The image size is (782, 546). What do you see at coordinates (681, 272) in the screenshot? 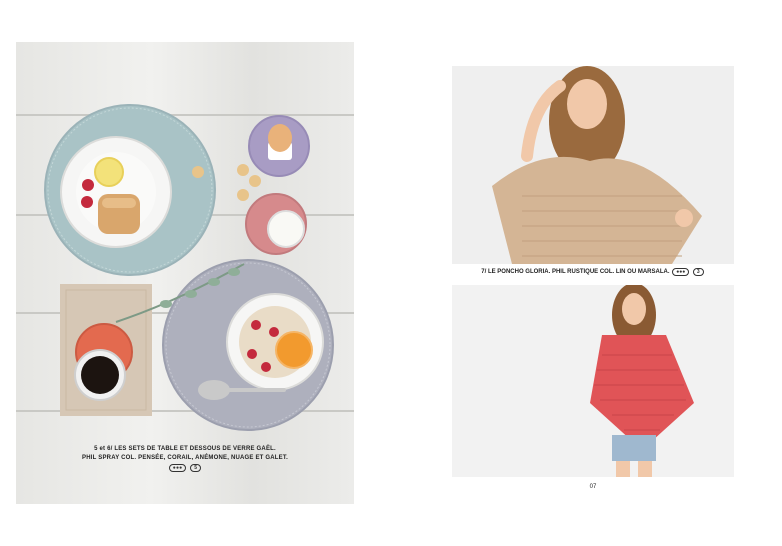
I see `difficulty-badge-right: ●●●` at bounding box center [681, 272].